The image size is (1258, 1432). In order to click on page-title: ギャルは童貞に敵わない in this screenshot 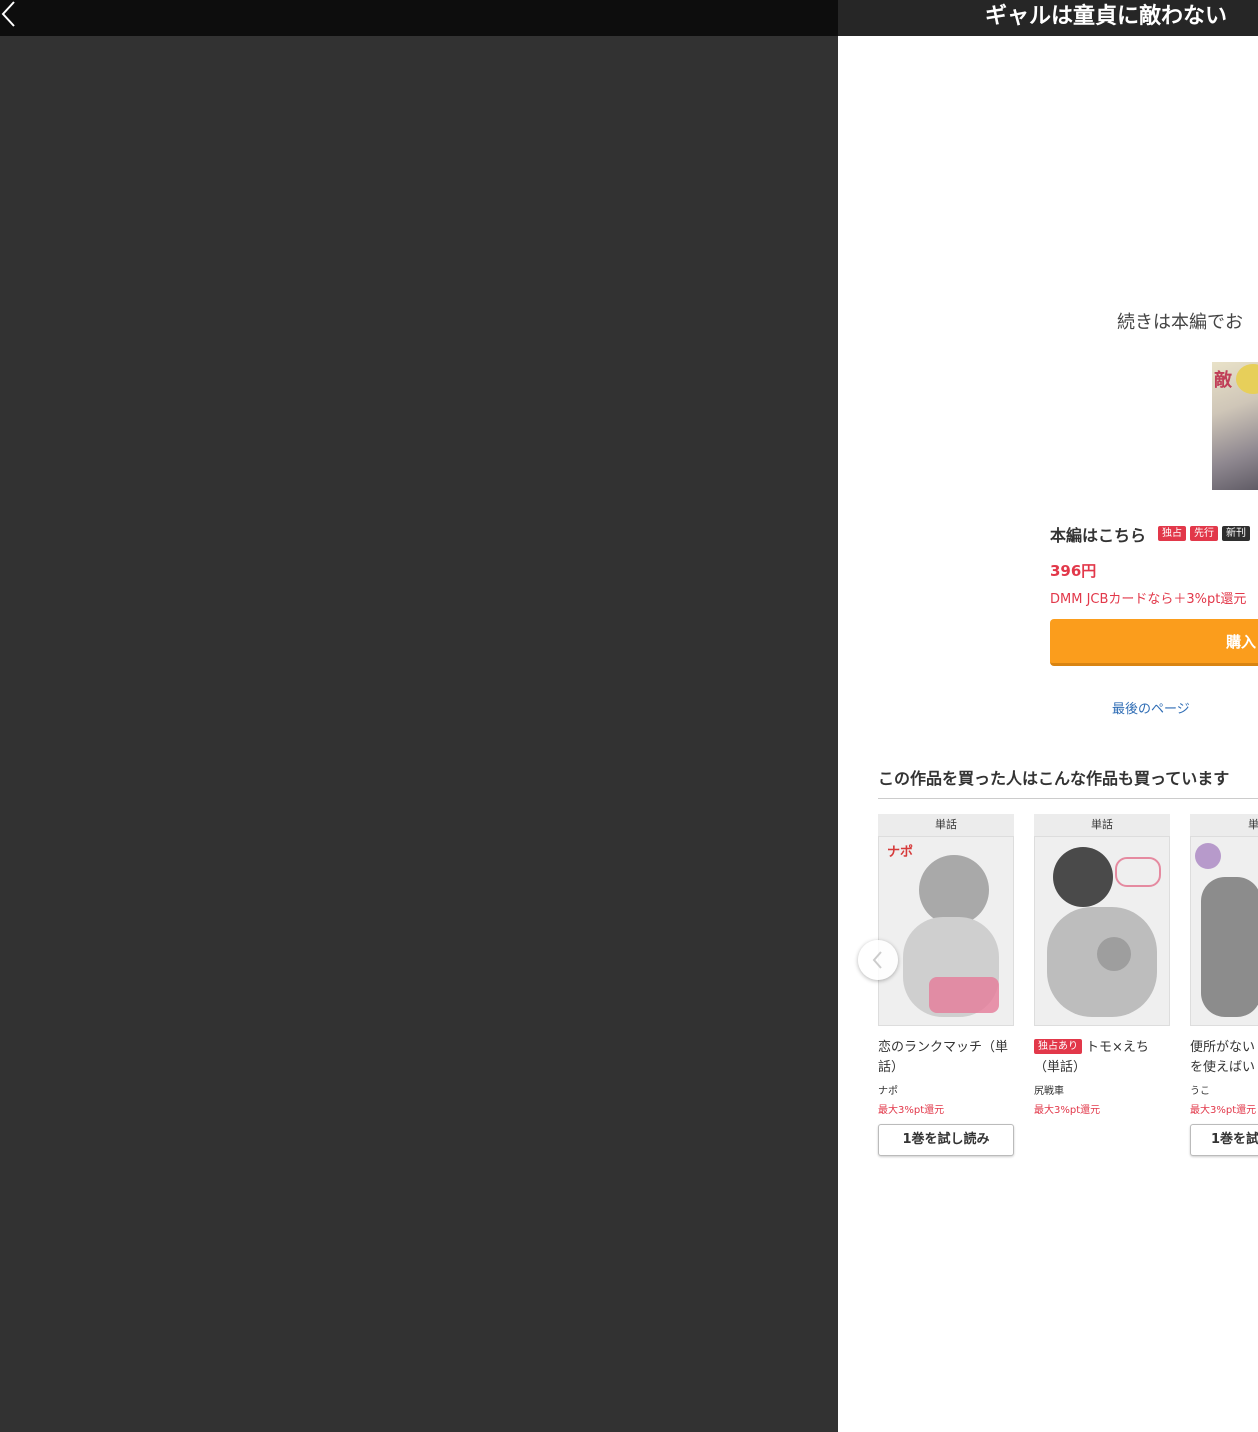, I will do `click(1106, 16)`.